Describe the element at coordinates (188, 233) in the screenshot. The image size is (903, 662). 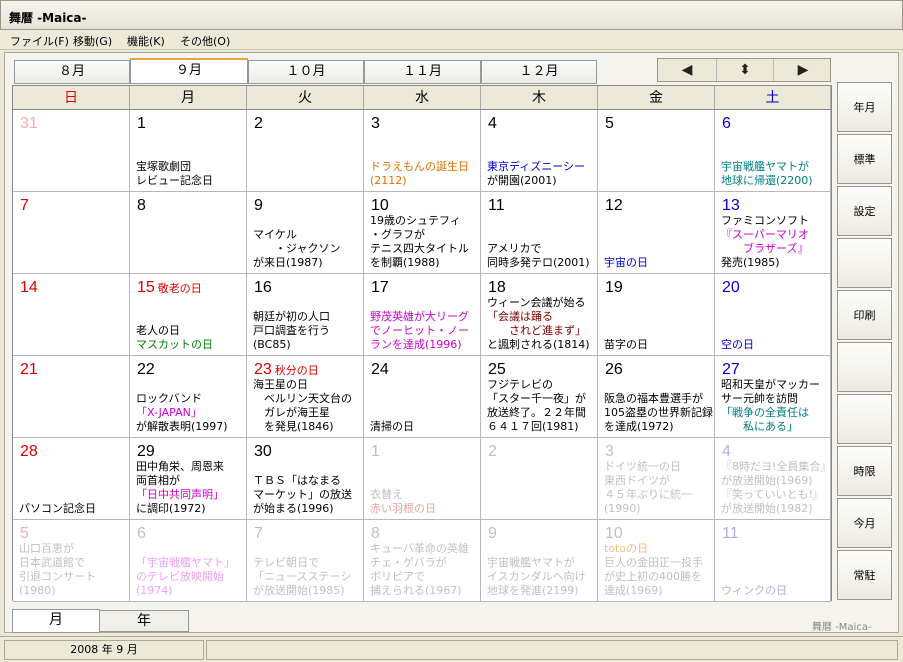
I see `day-cell: 8` at that location.